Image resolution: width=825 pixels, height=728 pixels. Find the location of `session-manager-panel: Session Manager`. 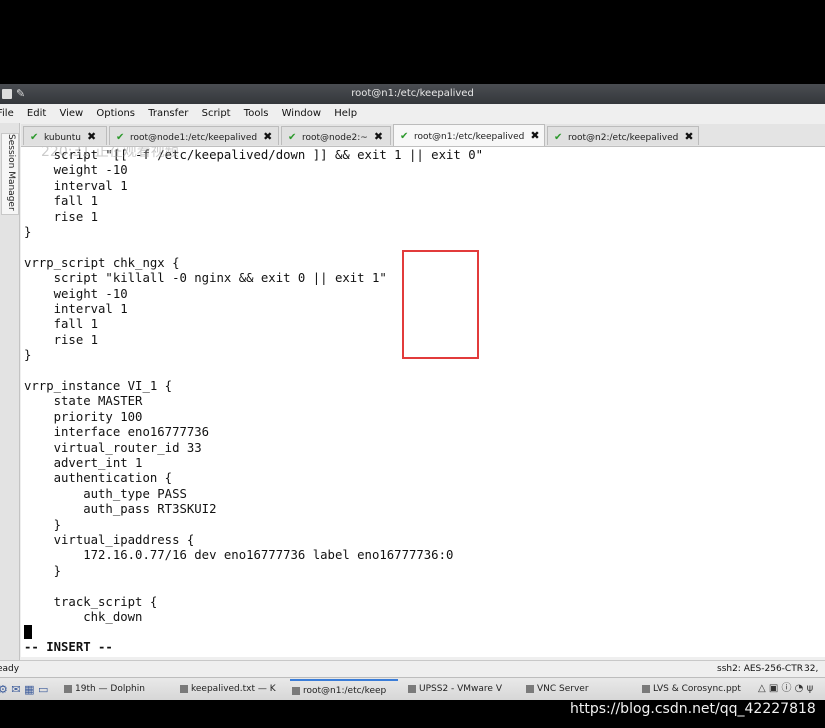

session-manager-panel: Session Manager is located at coordinates (10, 391).